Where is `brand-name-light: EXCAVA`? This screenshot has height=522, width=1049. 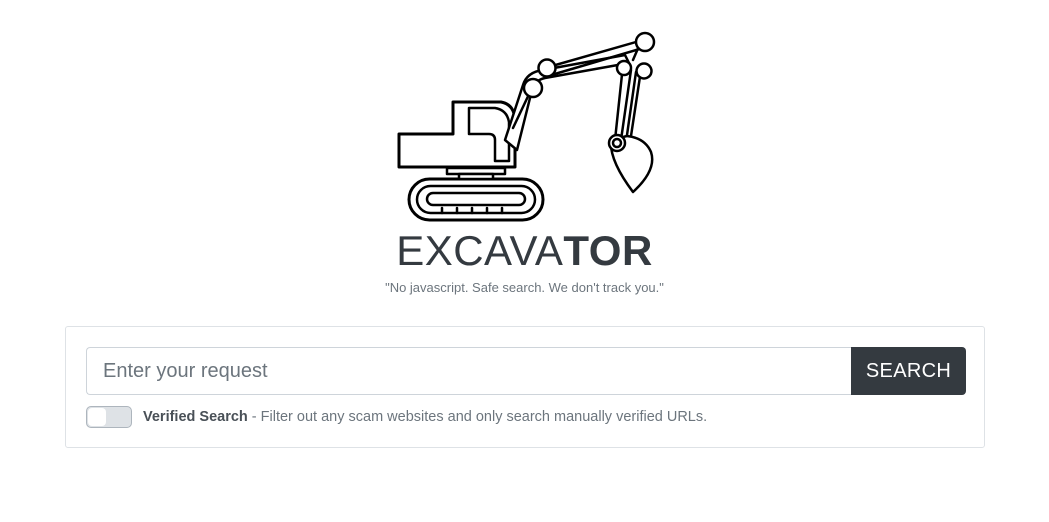
brand-name-light: EXCAVA is located at coordinates (480, 250).